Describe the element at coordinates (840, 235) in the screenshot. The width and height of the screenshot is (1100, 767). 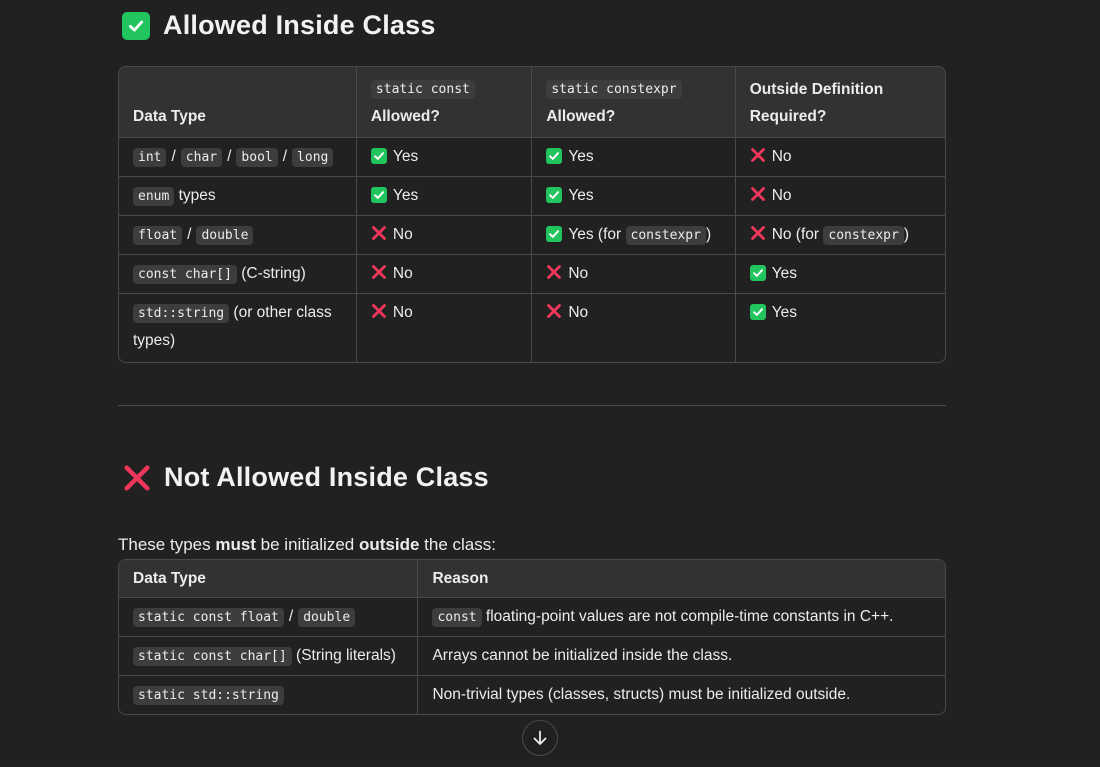
I see `cell-outside-definition: No (for constexpr)` at that location.